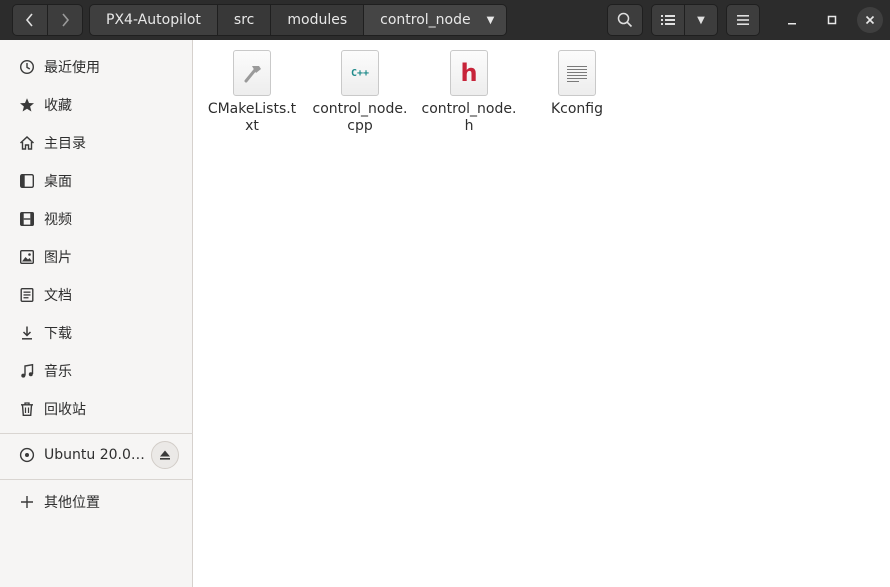  What do you see at coordinates (58, 296) in the screenshot?
I see `sidebar-item-label: 文档` at bounding box center [58, 296].